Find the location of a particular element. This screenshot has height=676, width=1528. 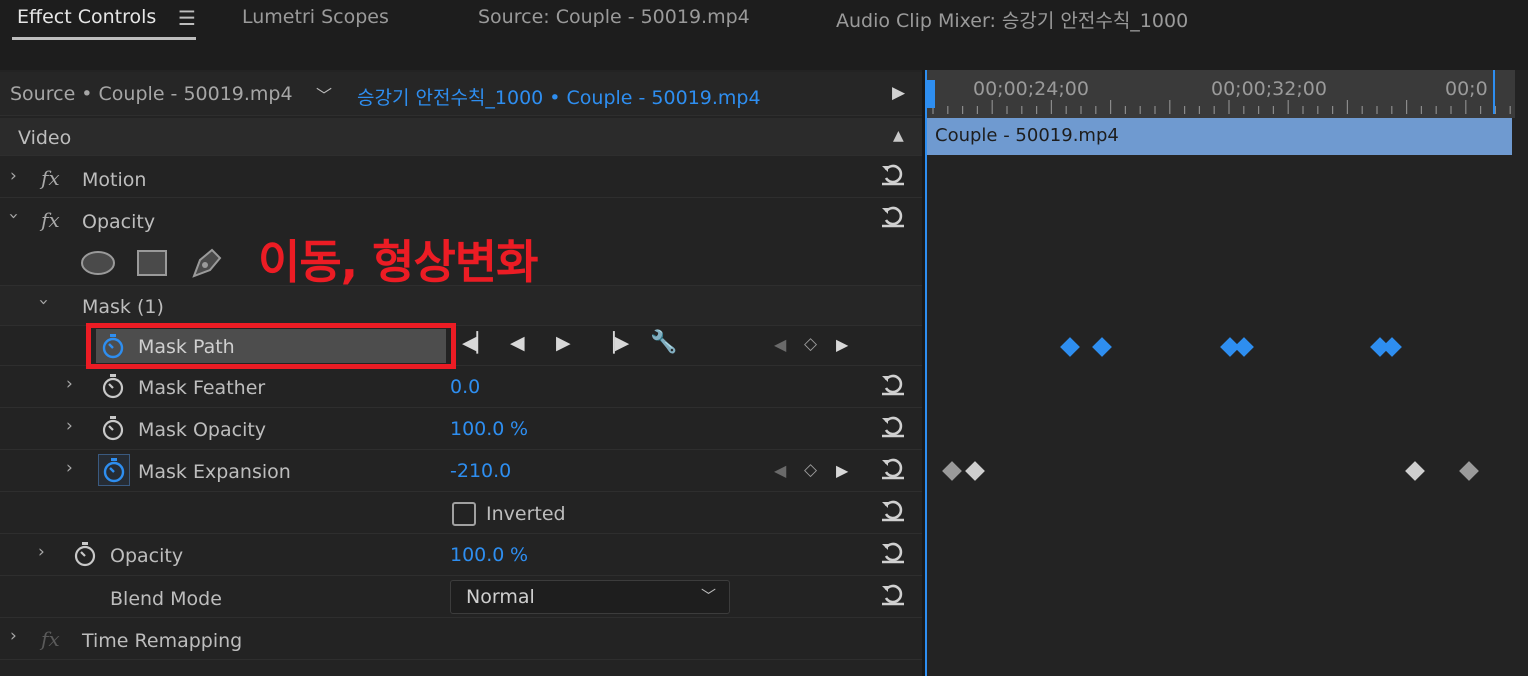

tab-audio-clip-mixer: Audio Clip Mixer: 승강기 안전수칙_1000 is located at coordinates (1012, 19).